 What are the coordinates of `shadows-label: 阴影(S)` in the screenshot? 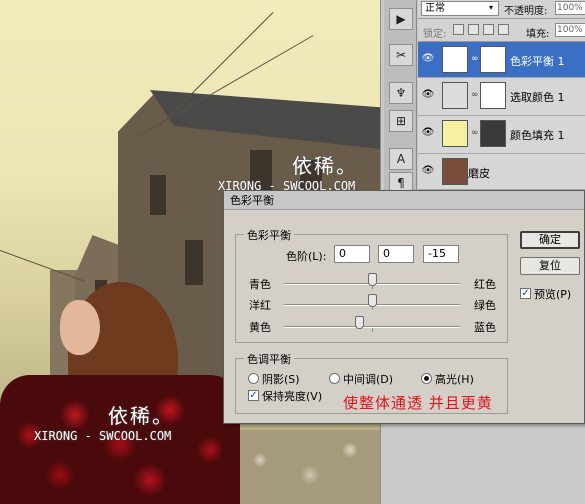 It's located at (281, 379).